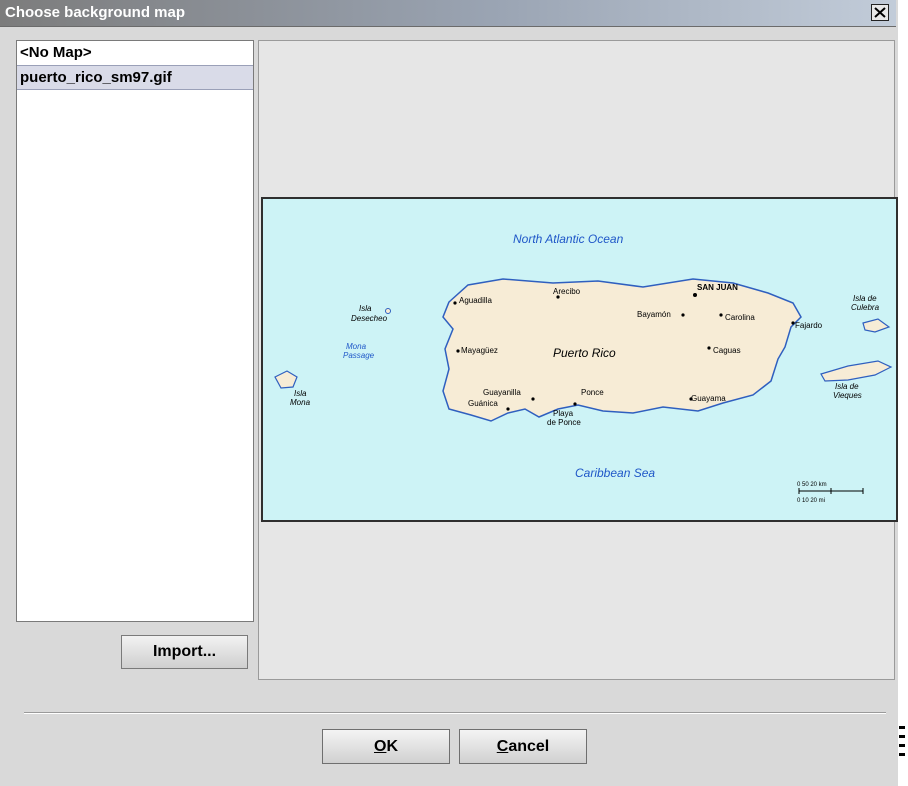 The width and height of the screenshot is (908, 786). What do you see at coordinates (502, 392) in the screenshot?
I see `map-label-guayanilla: Guayanilla` at bounding box center [502, 392].